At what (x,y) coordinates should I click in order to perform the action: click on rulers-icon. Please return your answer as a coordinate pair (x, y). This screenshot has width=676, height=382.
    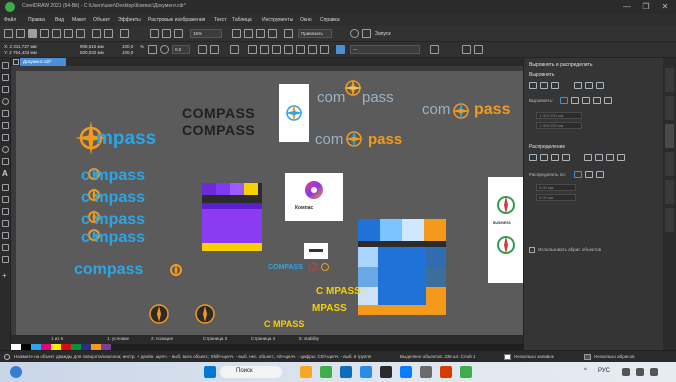
    Looking at the image, I should click on (248, 33).